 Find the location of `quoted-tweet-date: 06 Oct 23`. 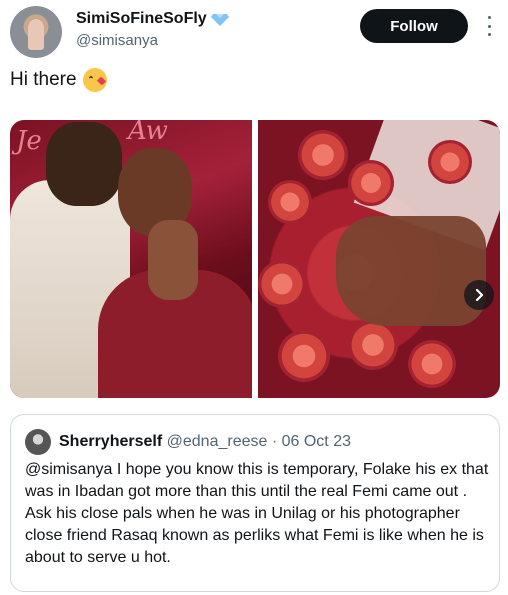

quoted-tweet-date: 06 Oct 23 is located at coordinates (316, 441).